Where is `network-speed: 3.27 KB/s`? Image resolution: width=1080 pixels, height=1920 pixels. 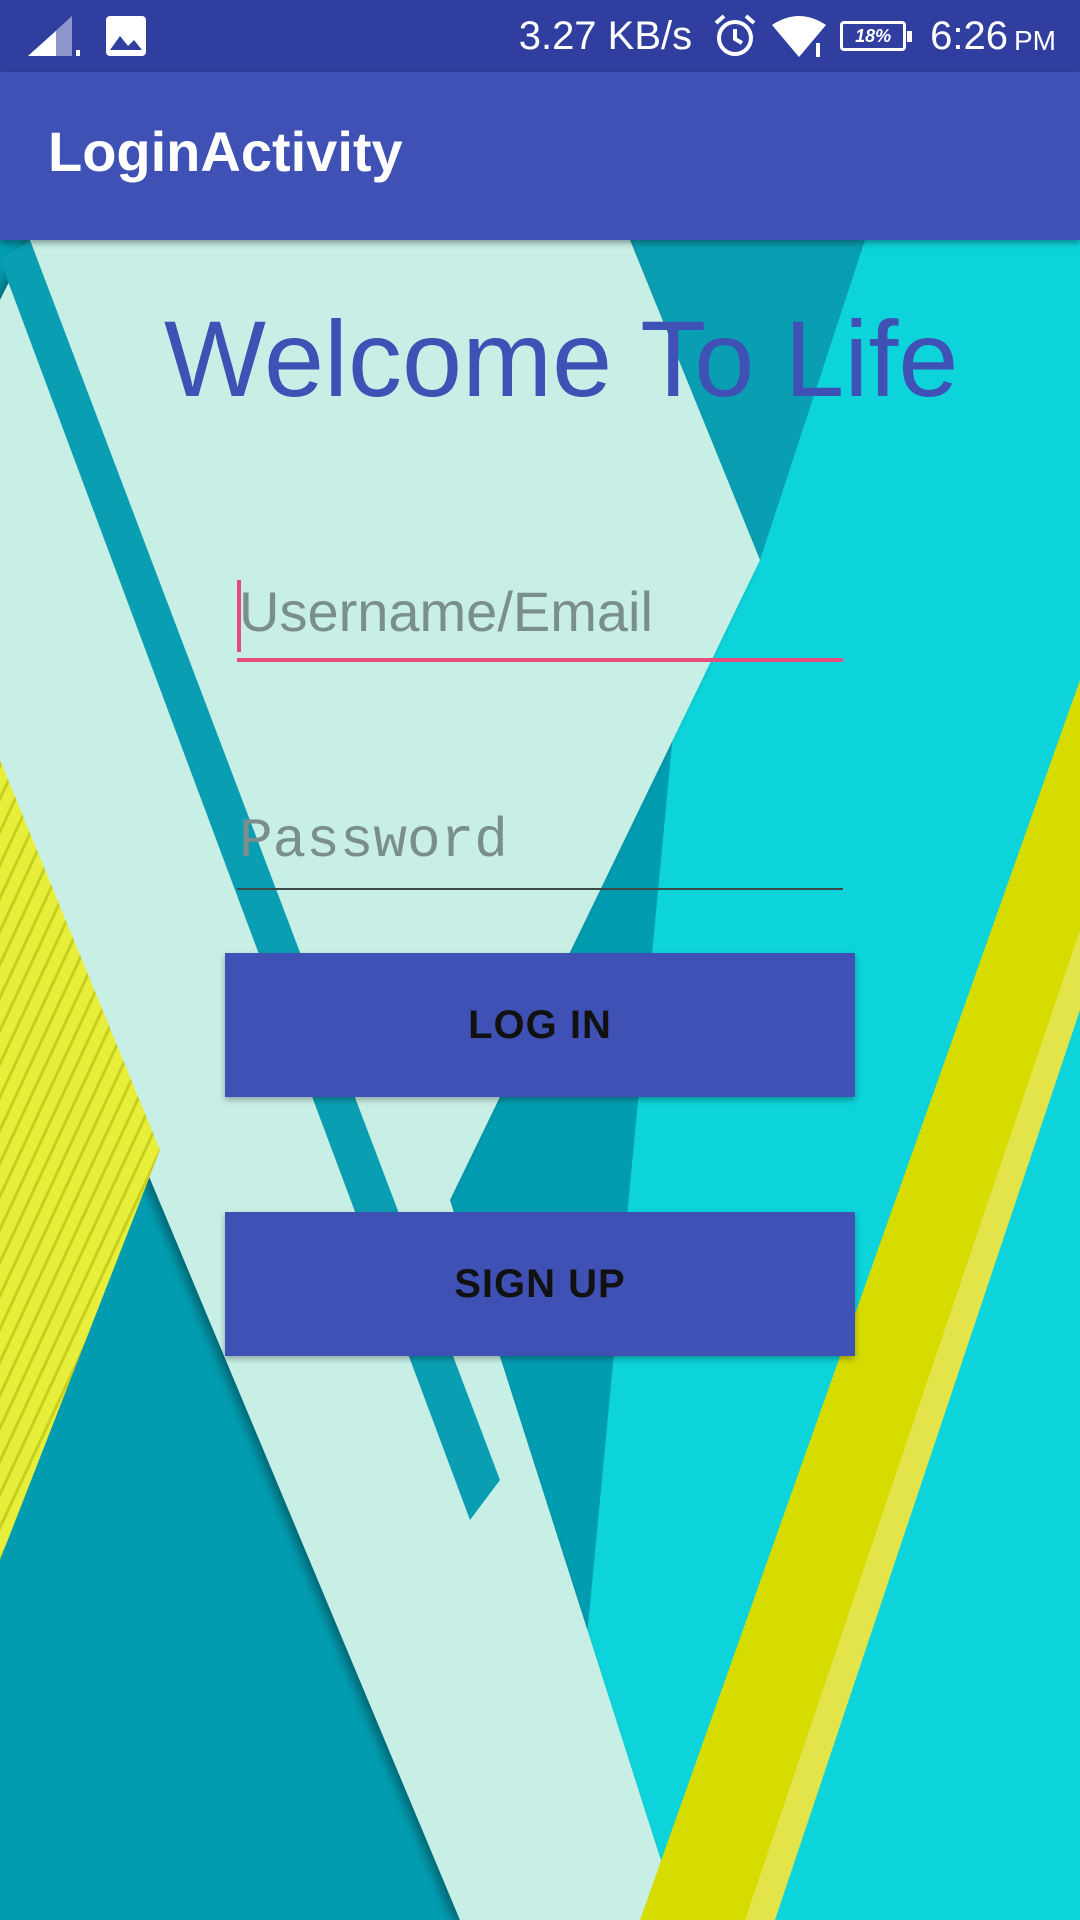 network-speed: 3.27 KB/s is located at coordinates (605, 35).